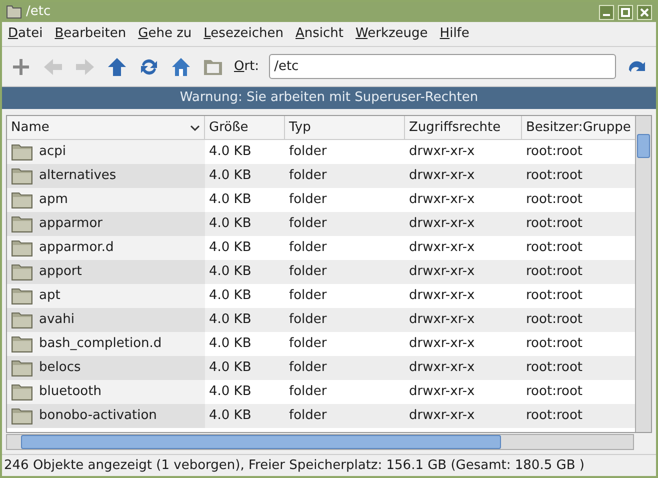 The image size is (658, 478). I want to click on table-cell-text: apport, so click(60, 272).